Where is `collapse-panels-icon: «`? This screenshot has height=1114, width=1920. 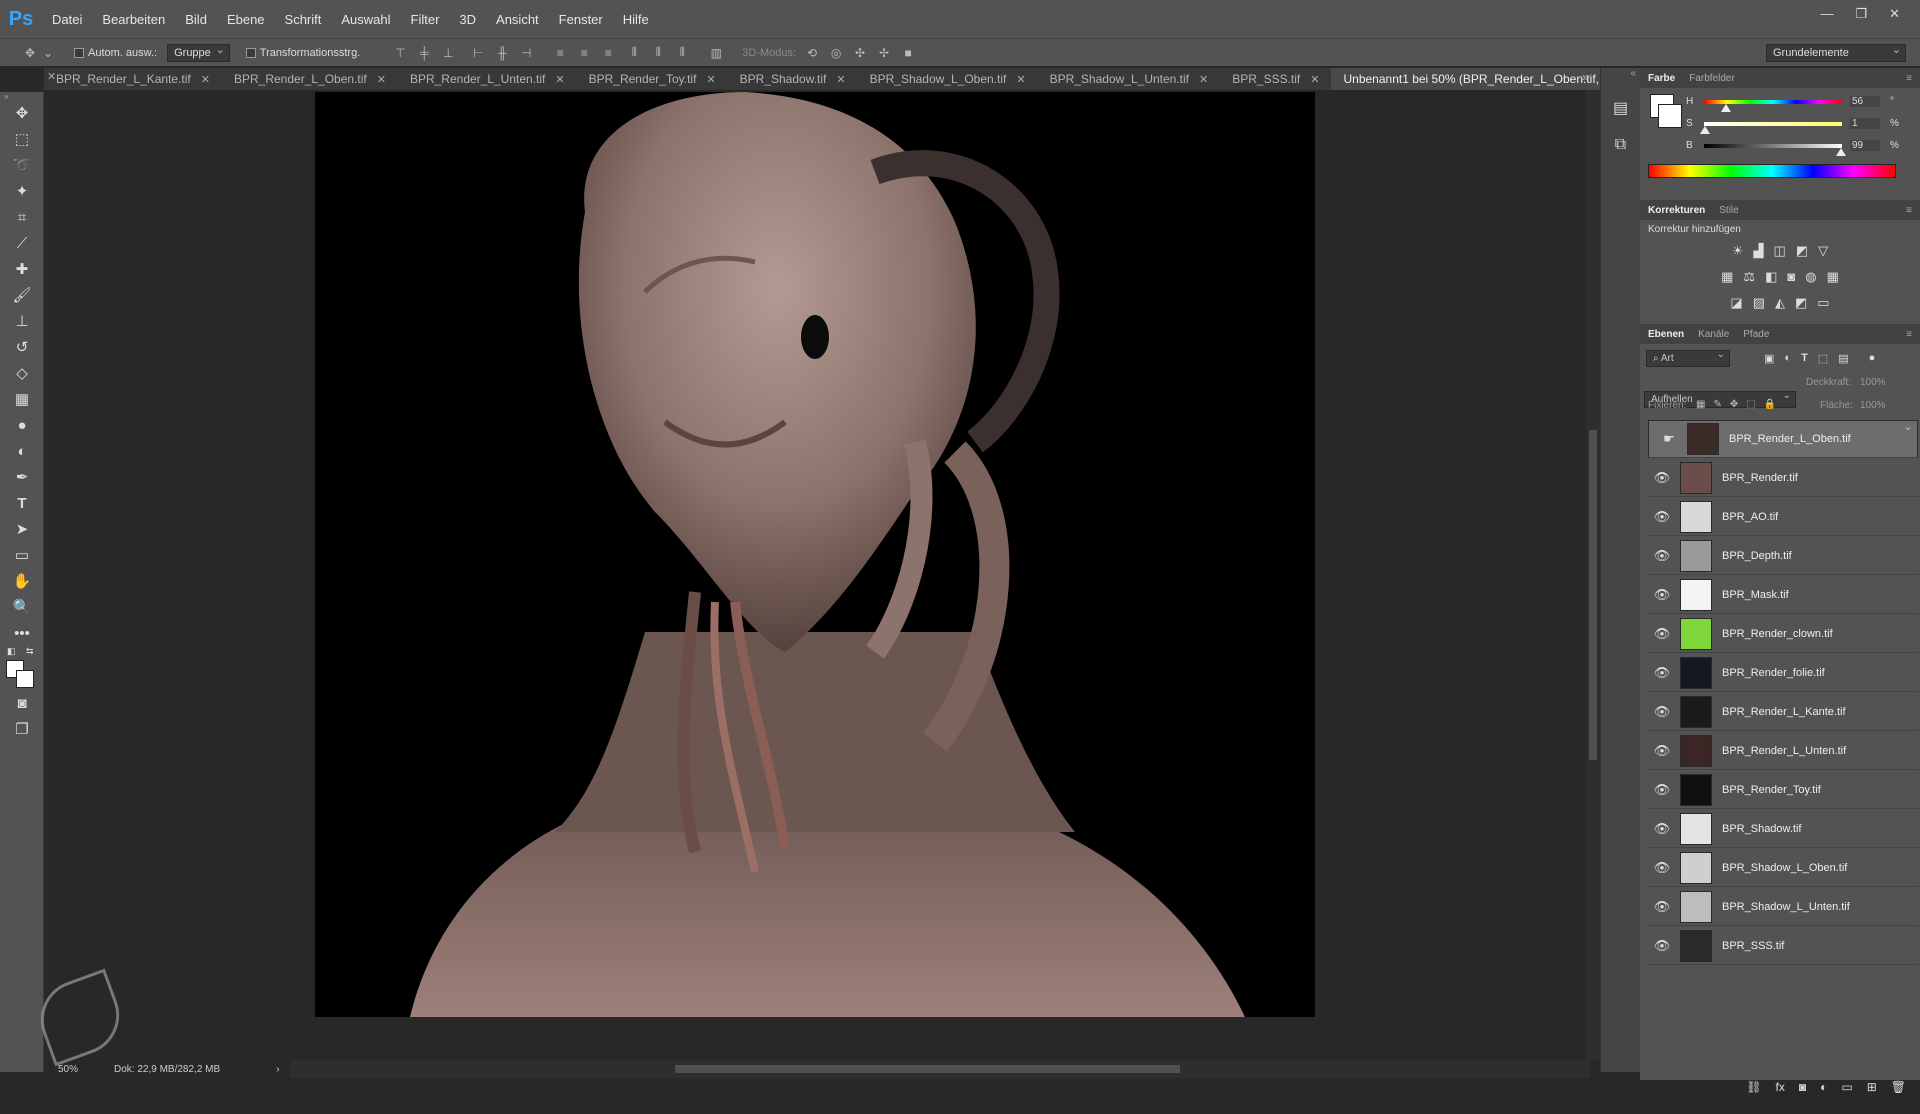
collapse-panels-icon: « is located at coordinates (1620, 83).